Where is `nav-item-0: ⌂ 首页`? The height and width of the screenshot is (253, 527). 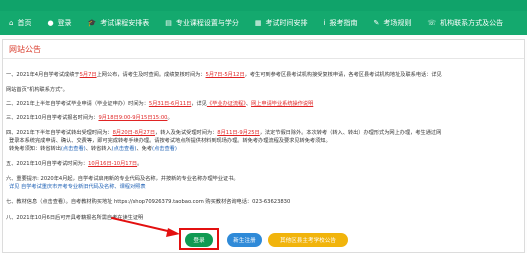 nav-item-0: ⌂ 首页 is located at coordinates (20, 23).